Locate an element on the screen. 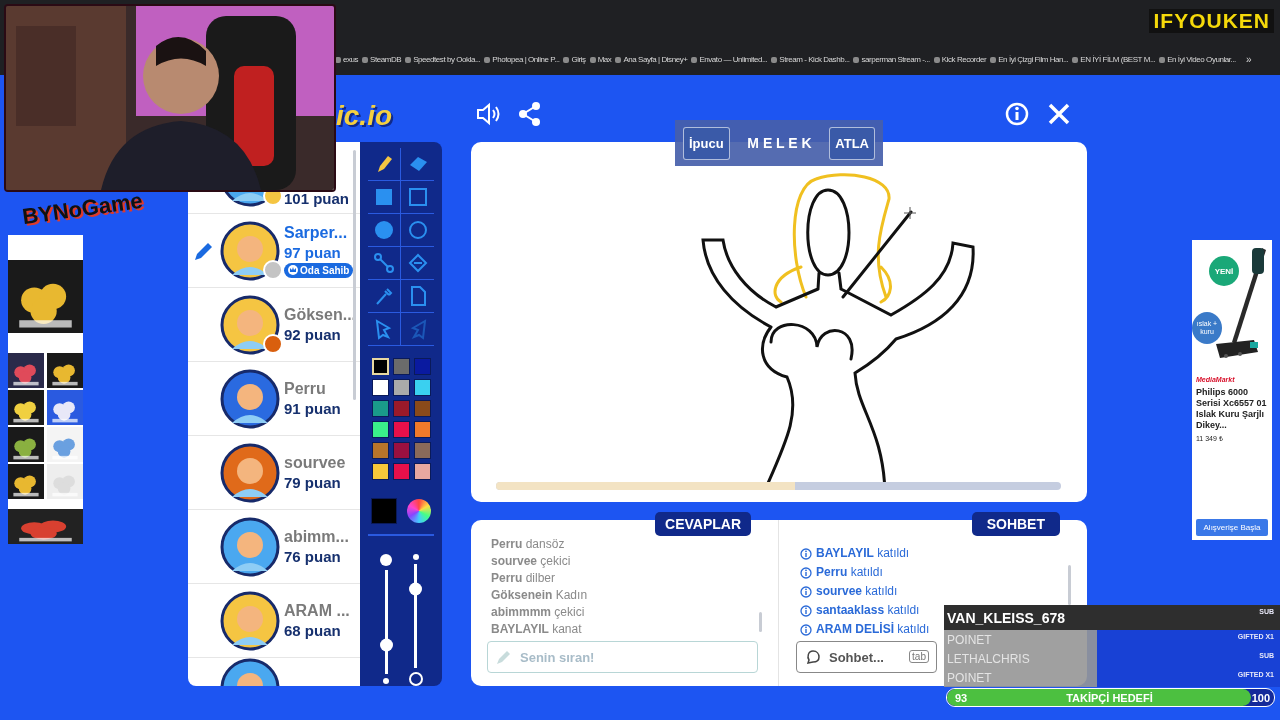  answer-line: sourvee çekici is located at coordinates (531, 561).